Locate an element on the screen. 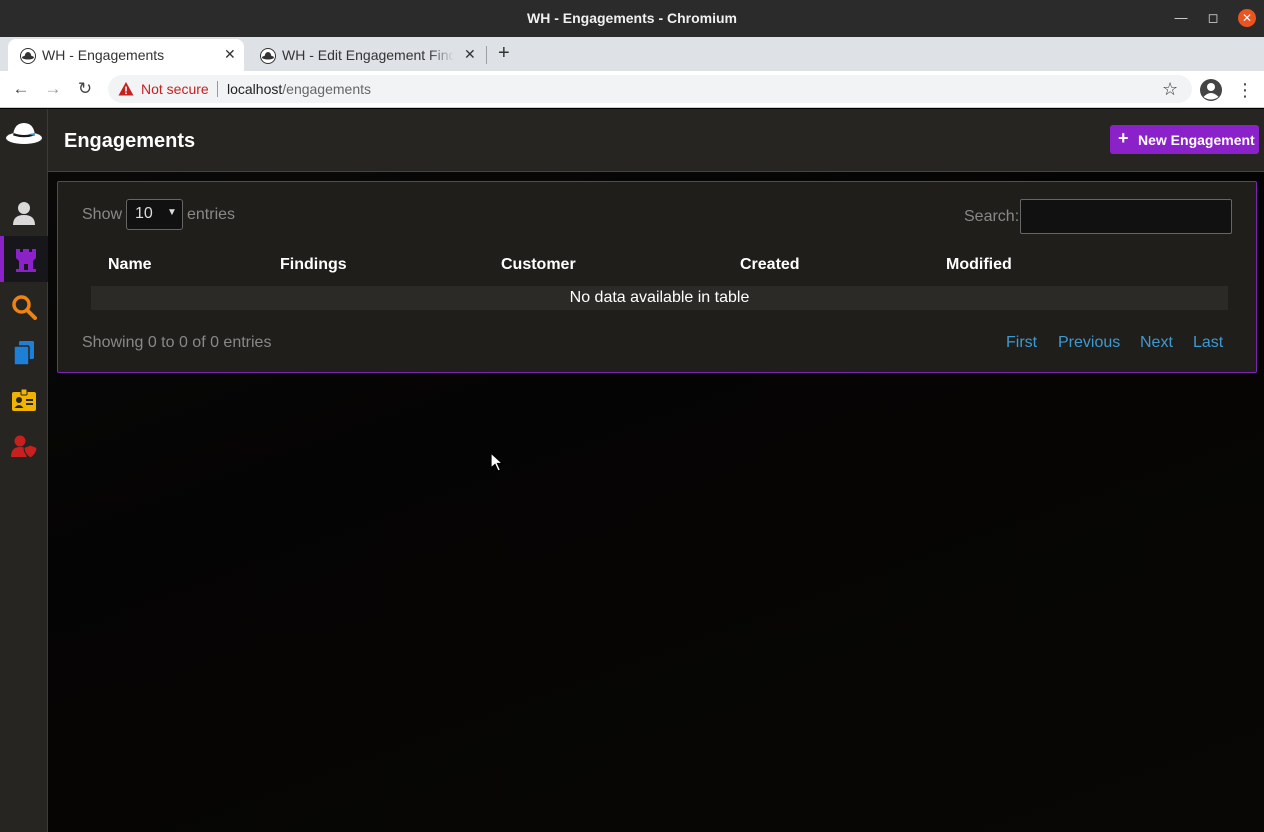  id-badge-icon is located at coordinates (24, 399).